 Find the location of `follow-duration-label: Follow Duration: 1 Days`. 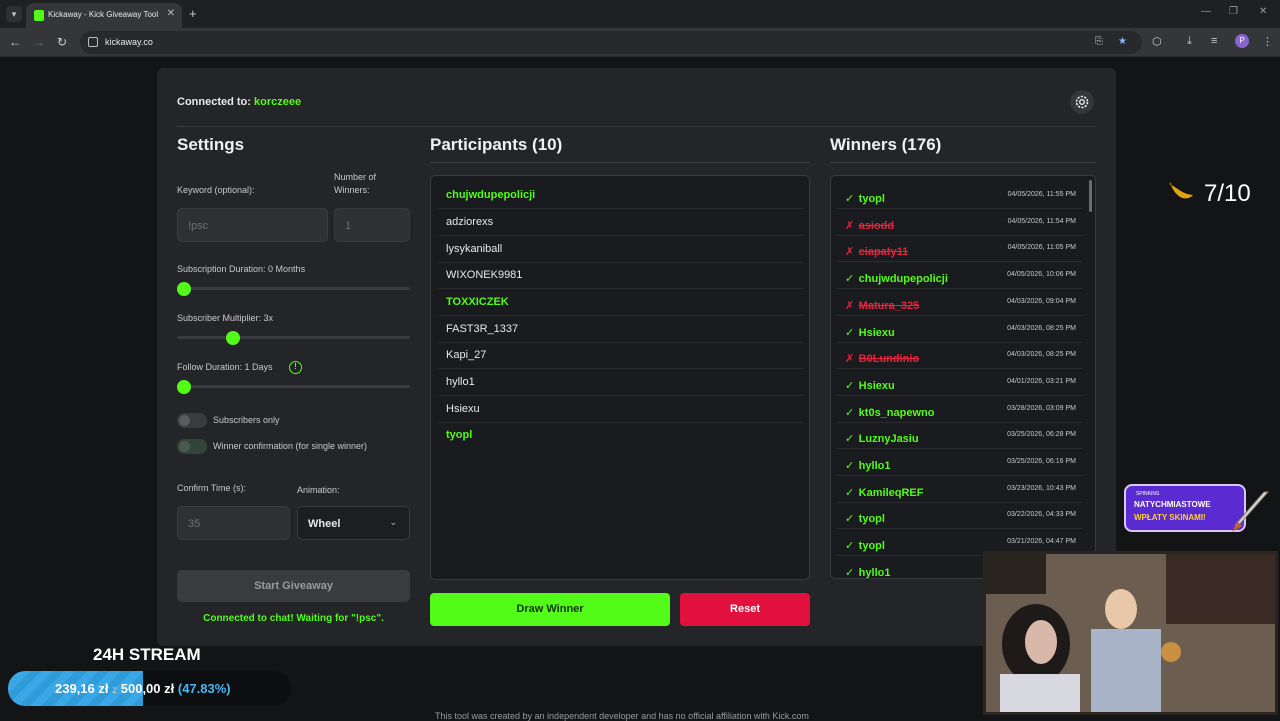

follow-duration-label: Follow Duration: 1 Days is located at coordinates (225, 367).